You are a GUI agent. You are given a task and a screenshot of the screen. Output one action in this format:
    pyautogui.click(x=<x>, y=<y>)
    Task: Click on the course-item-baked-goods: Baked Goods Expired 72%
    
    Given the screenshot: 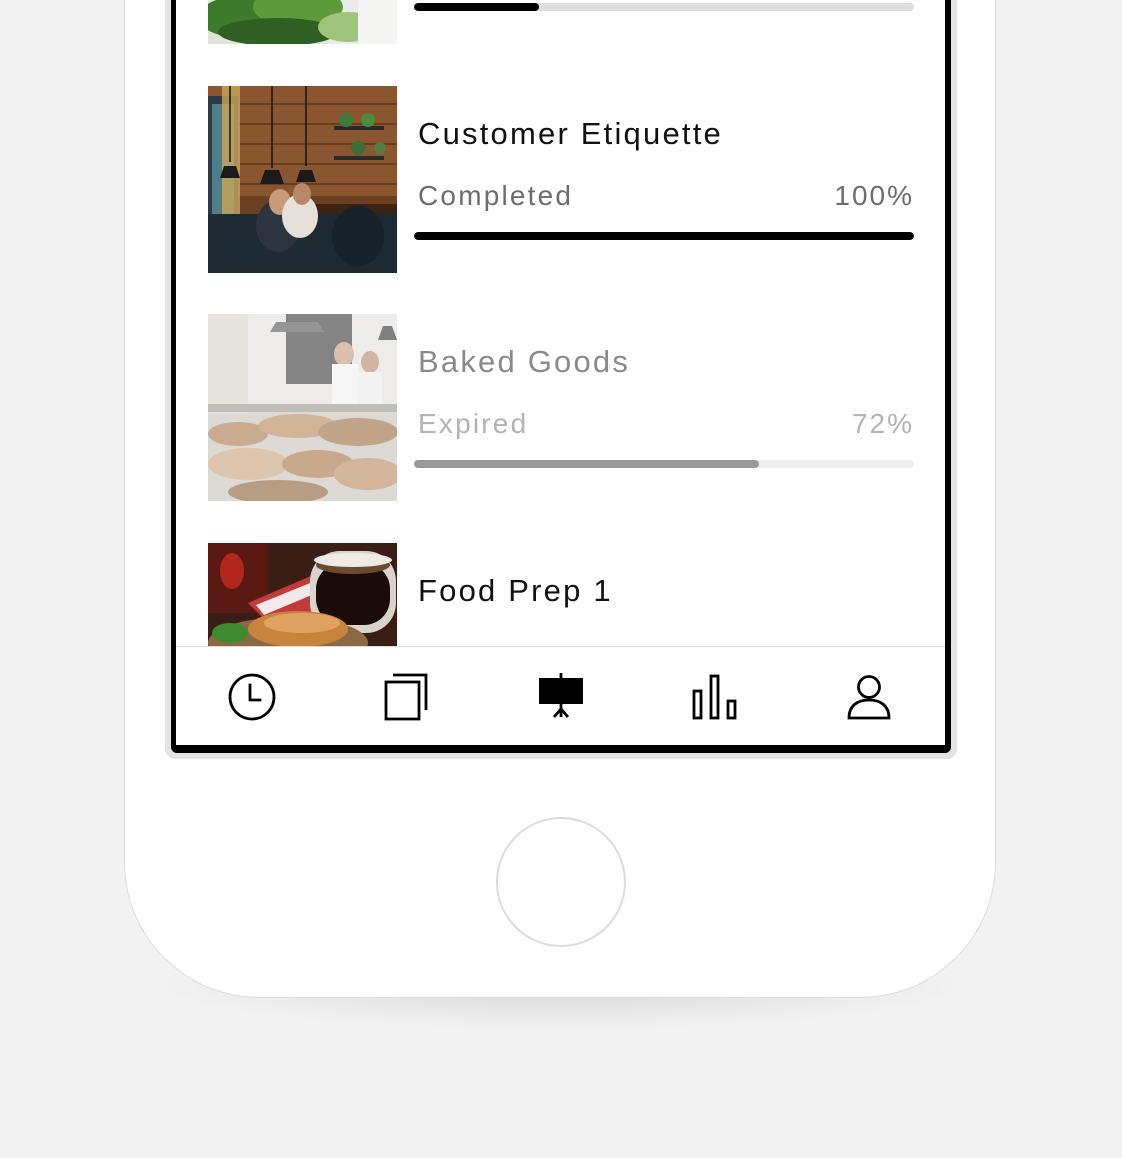 What is the action you would take?
    pyautogui.click(x=561, y=407)
    